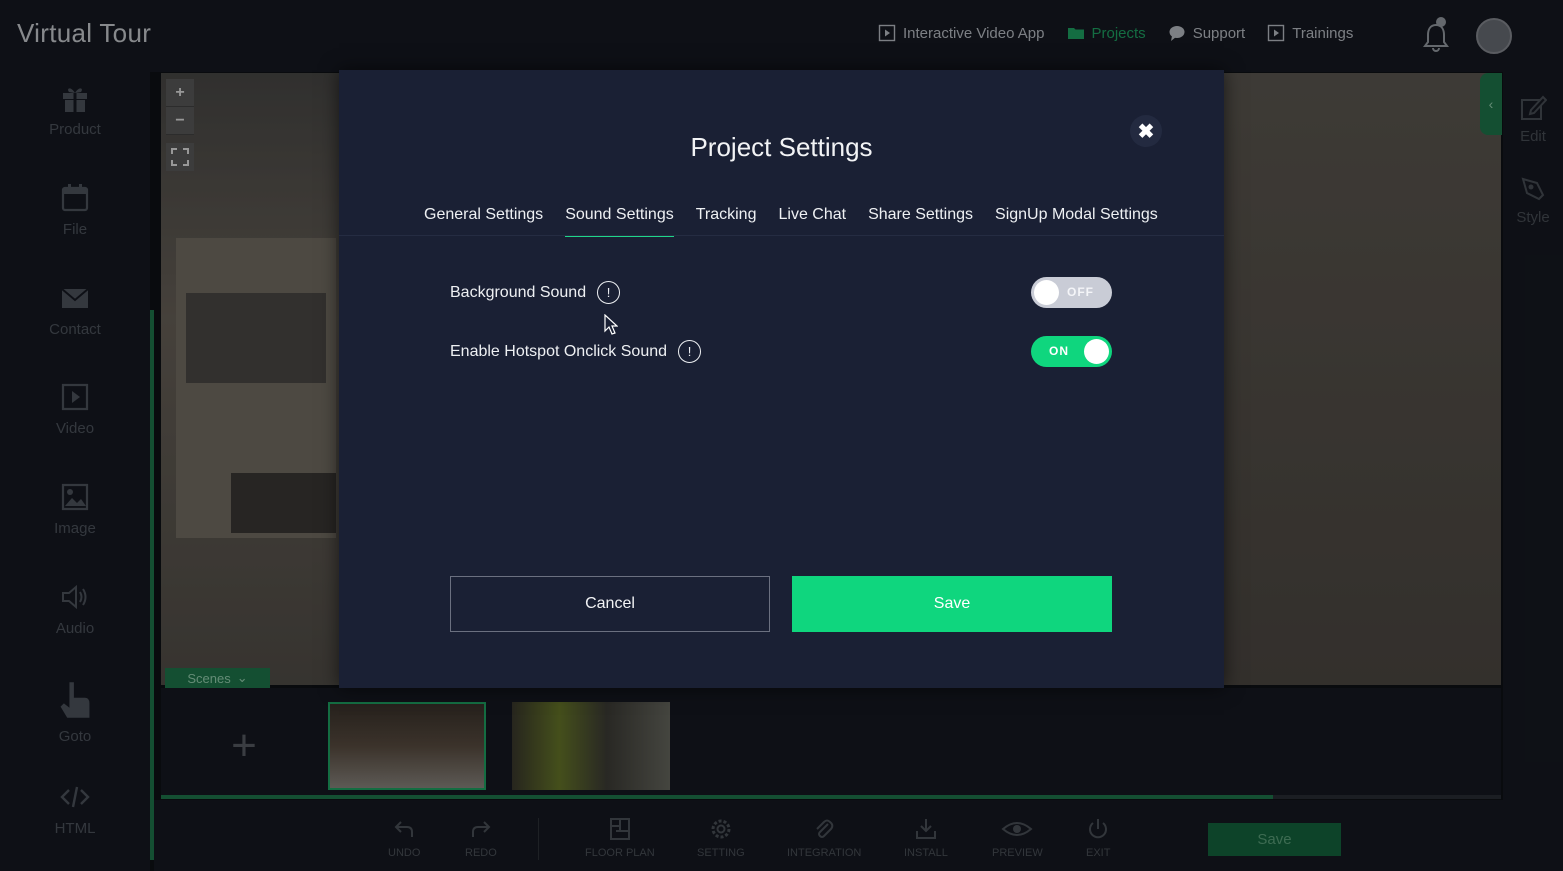 The image size is (1563, 871). I want to click on toggle-state: ON, so click(1059, 351).